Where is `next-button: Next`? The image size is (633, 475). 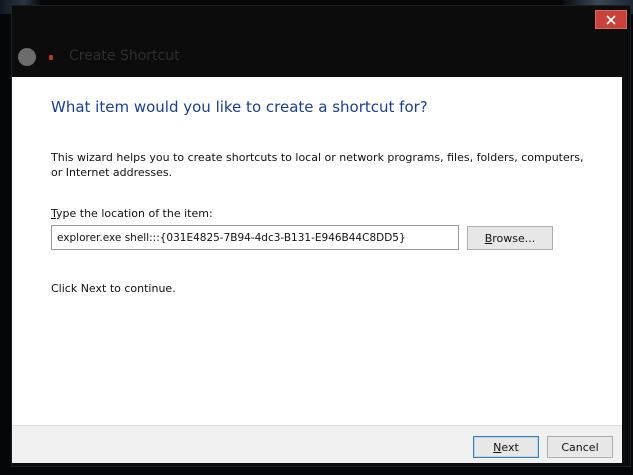 next-button: Next is located at coordinates (506, 447).